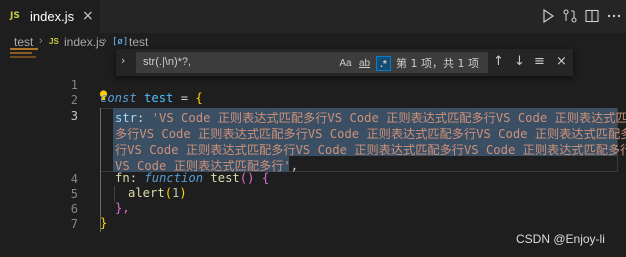 The image size is (626, 257). What do you see at coordinates (225, 178) in the screenshot?
I see `function-name: test` at bounding box center [225, 178].